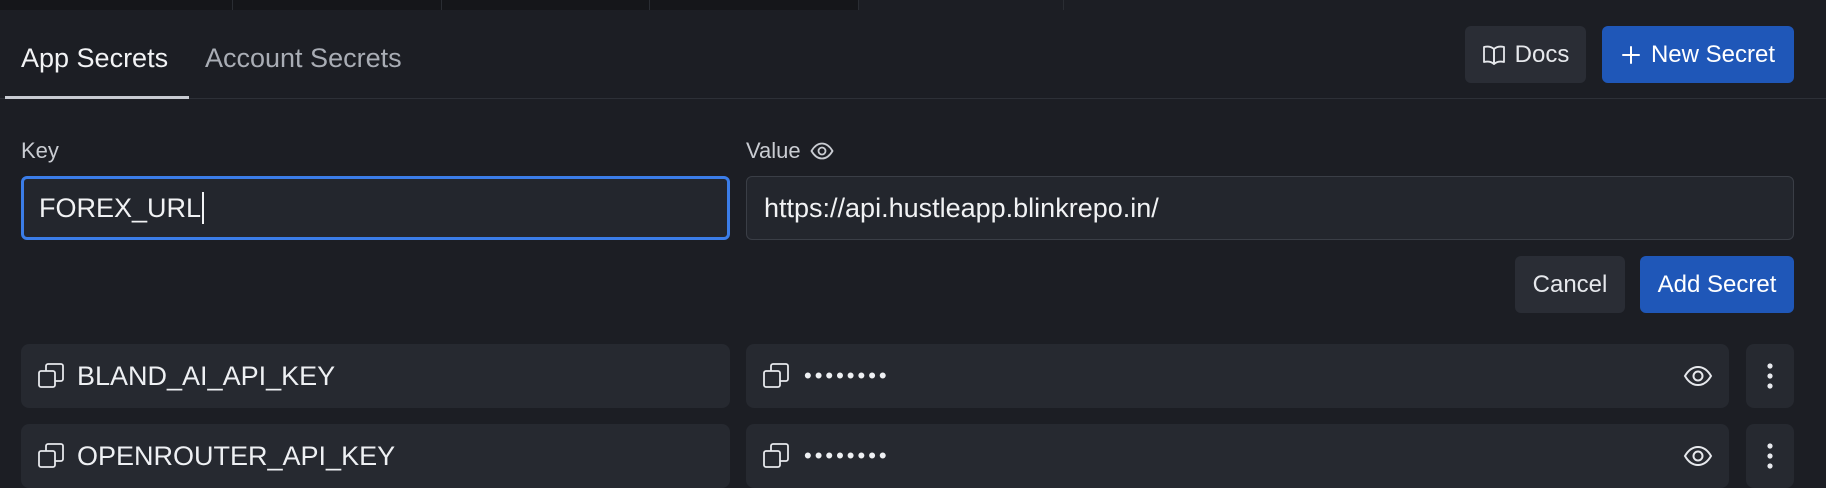 The width and height of the screenshot is (1826, 488). Describe the element at coordinates (120, 207) in the screenshot. I see `key-input-value: FOREX_URL` at that location.